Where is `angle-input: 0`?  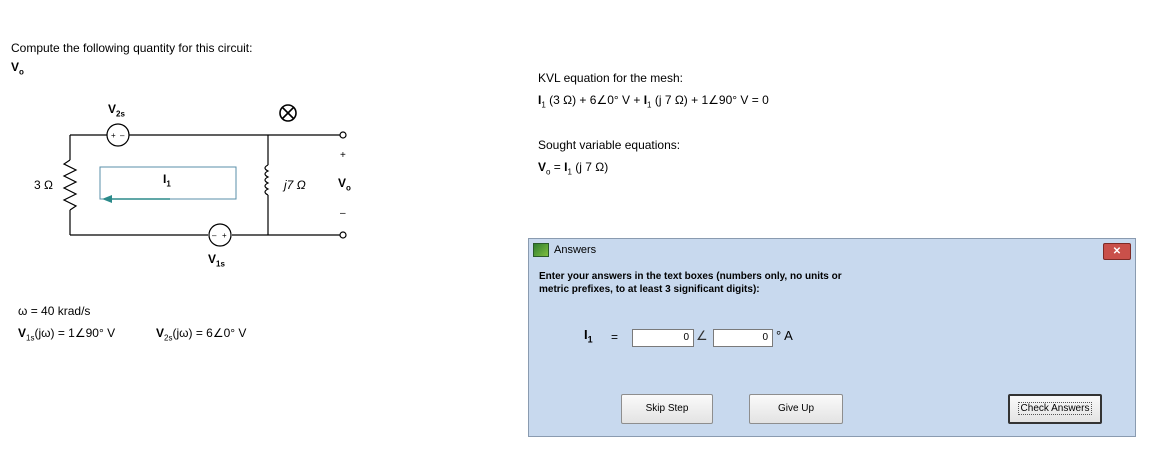 angle-input: 0 is located at coordinates (743, 338).